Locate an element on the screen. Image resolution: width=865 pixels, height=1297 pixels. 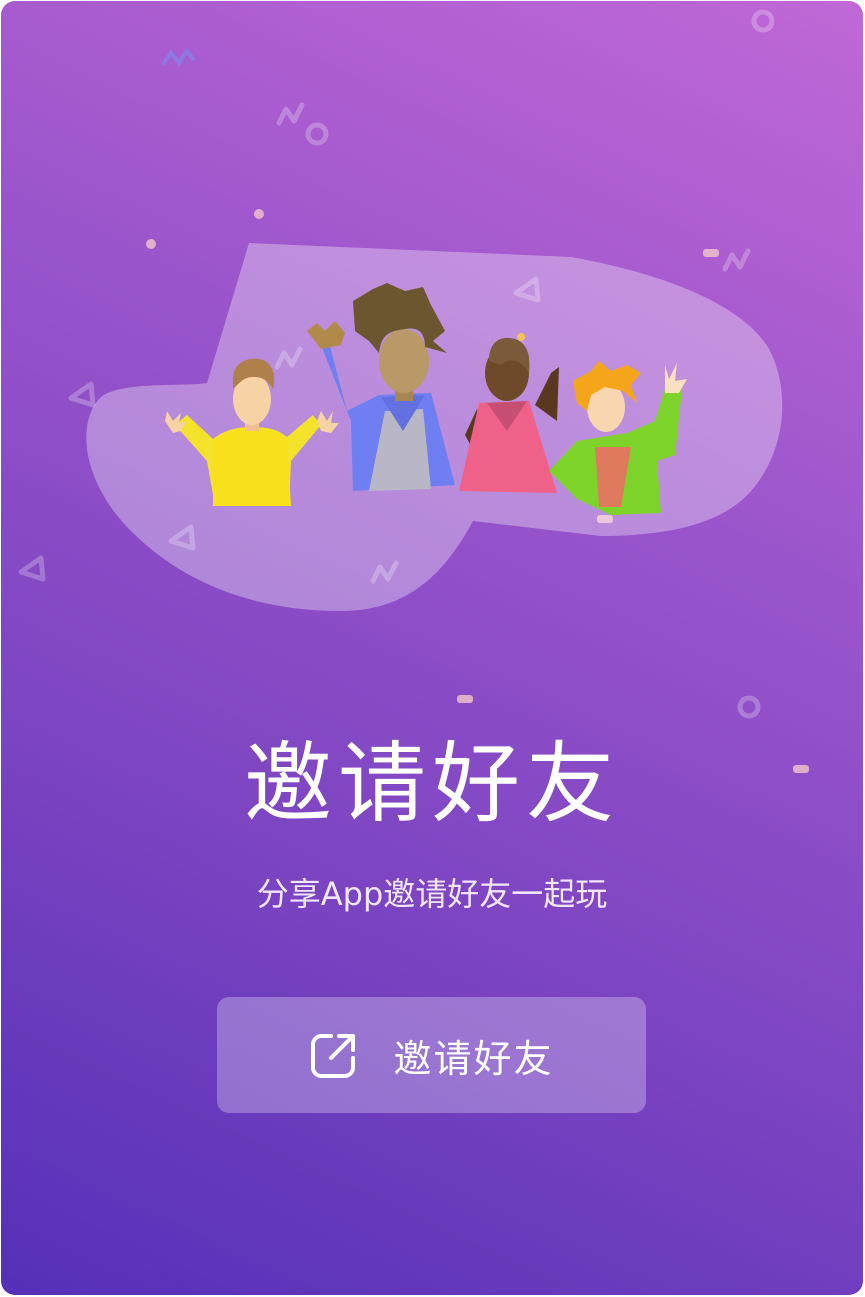
invite-button-label: 邀请好友 is located at coordinates (473, 1058).